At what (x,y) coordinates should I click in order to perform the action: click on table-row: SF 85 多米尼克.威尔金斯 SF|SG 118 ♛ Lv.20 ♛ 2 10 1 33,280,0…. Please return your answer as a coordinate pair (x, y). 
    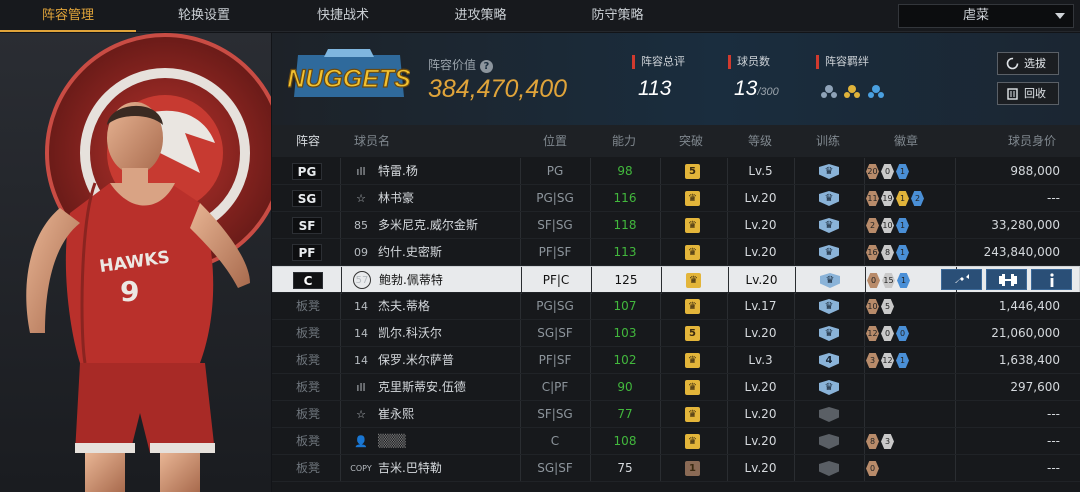
    Looking at the image, I should click on (676, 225).